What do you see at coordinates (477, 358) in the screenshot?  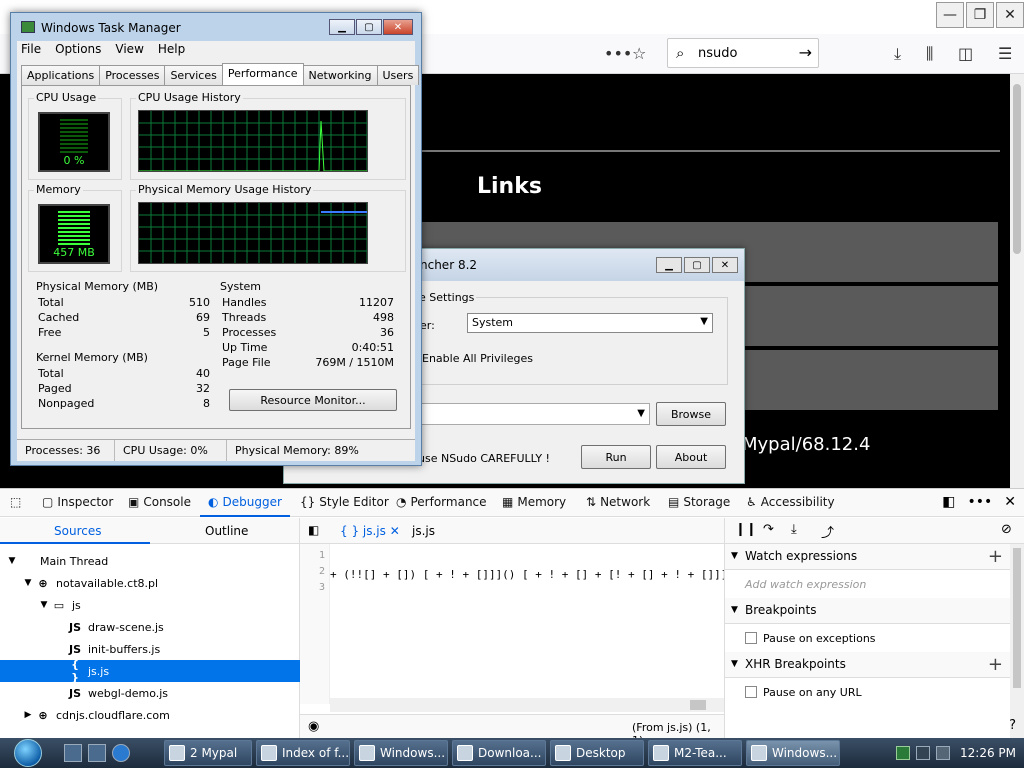 I see `enable-privileges-label: Enable All Privileges` at bounding box center [477, 358].